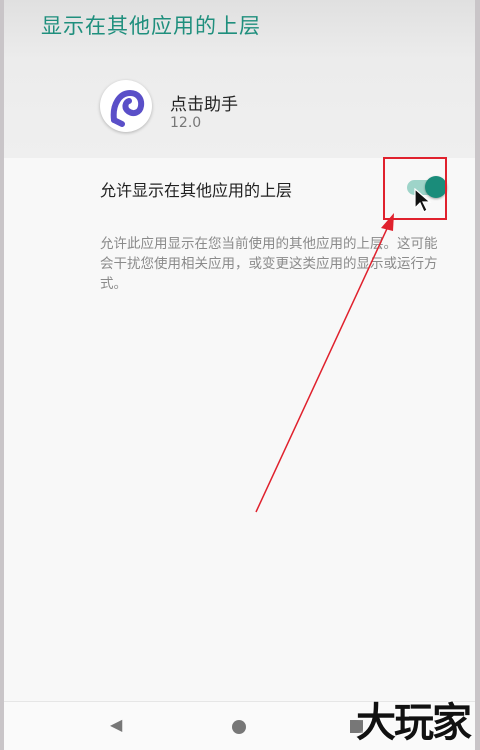  Describe the element at coordinates (423, 200) in the screenshot. I see `mouse-cursor-icon` at that location.